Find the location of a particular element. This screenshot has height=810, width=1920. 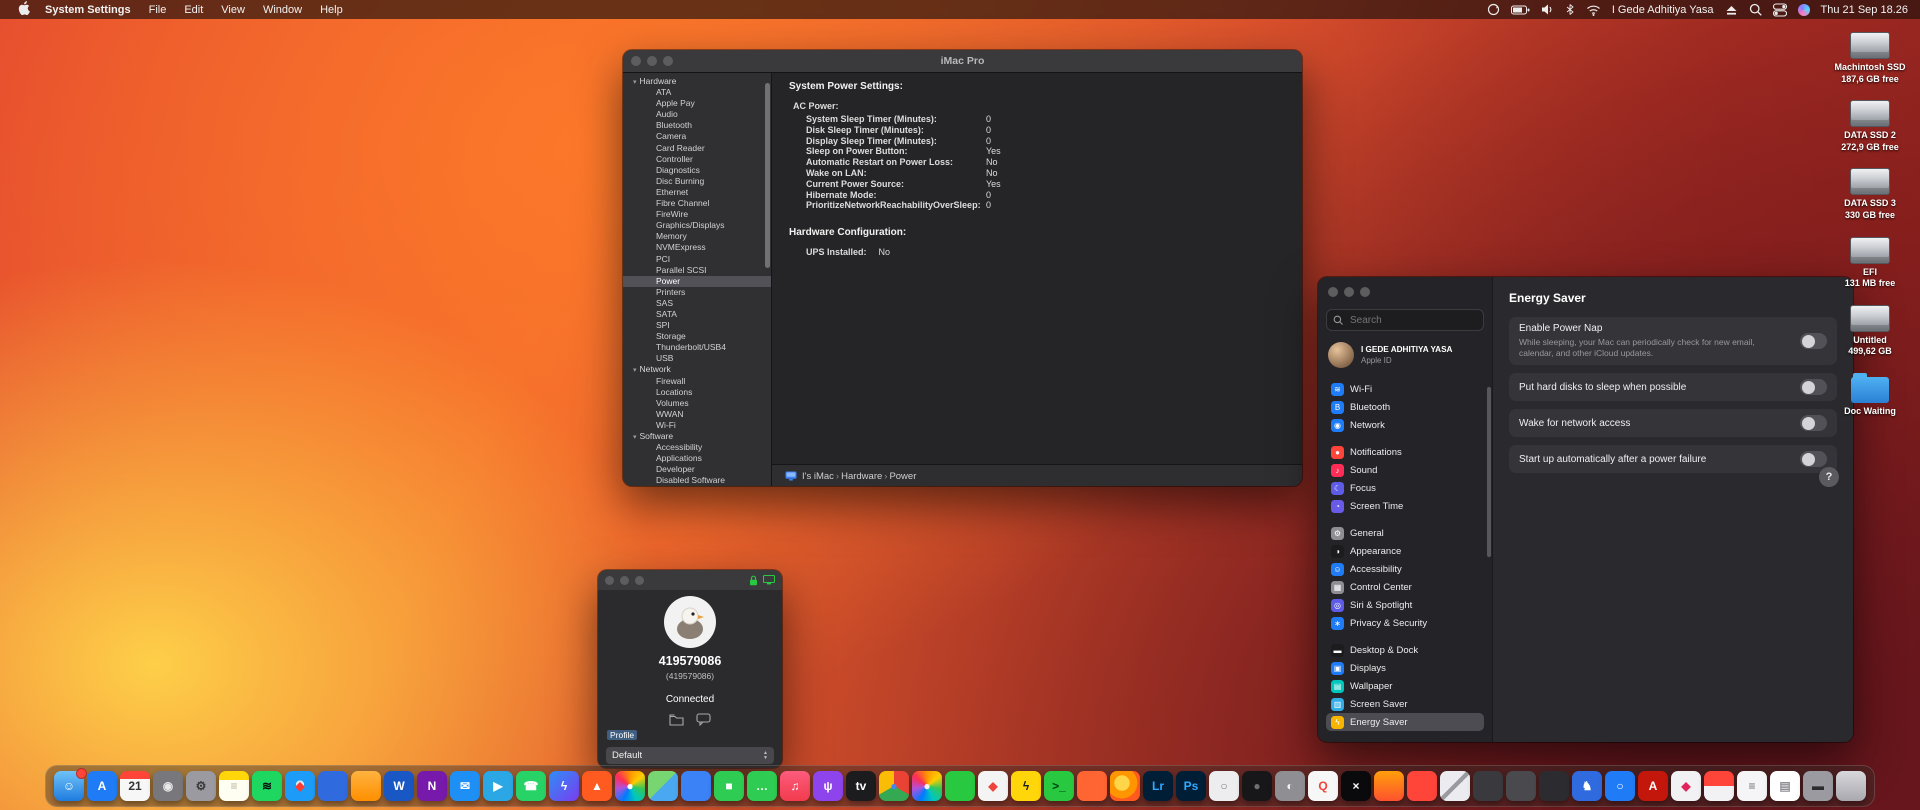

eject-icon is located at coordinates (1731, 10).